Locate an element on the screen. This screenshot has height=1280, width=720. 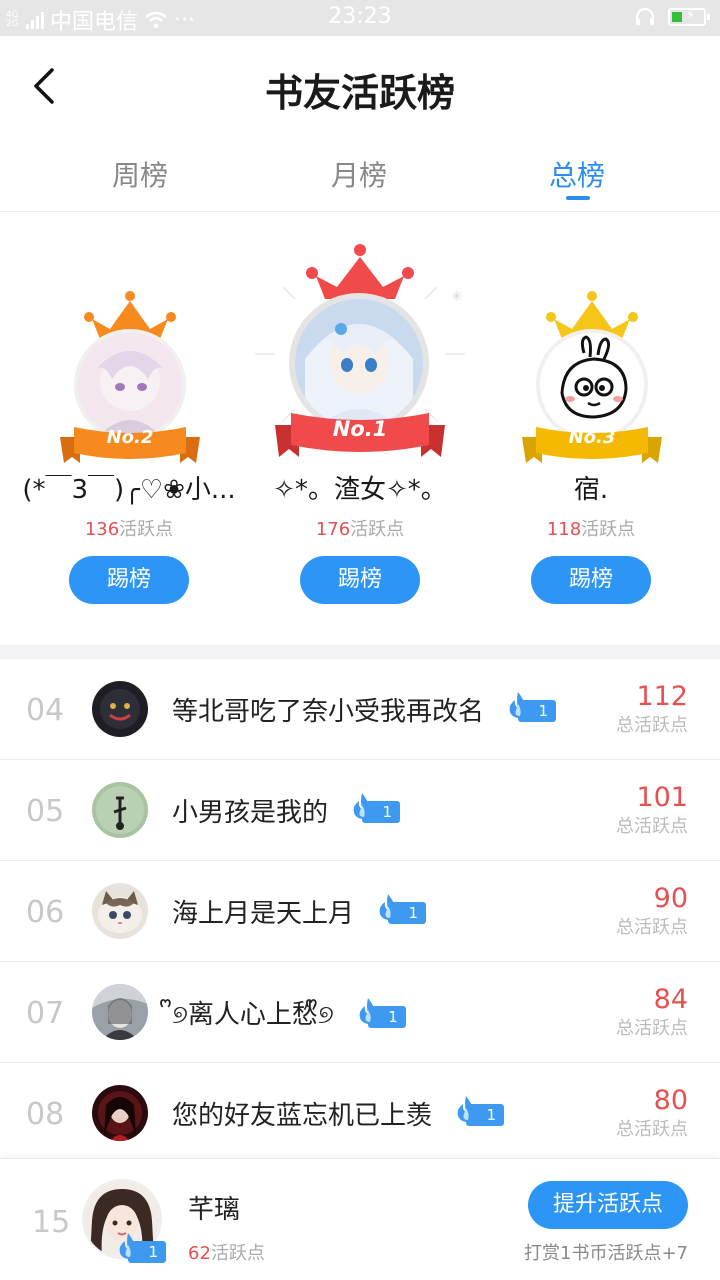
active-tab-indicator is located at coordinates (578, 198).